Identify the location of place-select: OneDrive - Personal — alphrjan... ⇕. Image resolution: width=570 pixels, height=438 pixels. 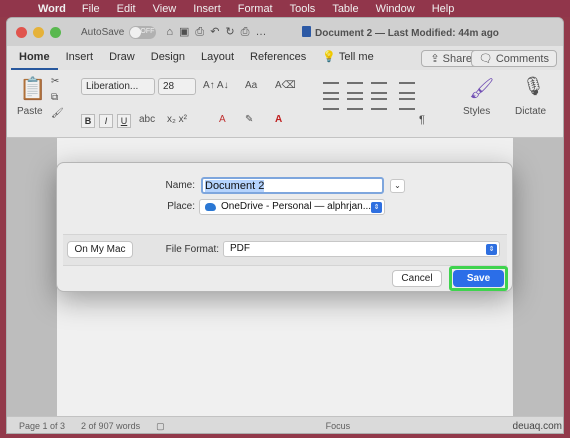
(292, 207).